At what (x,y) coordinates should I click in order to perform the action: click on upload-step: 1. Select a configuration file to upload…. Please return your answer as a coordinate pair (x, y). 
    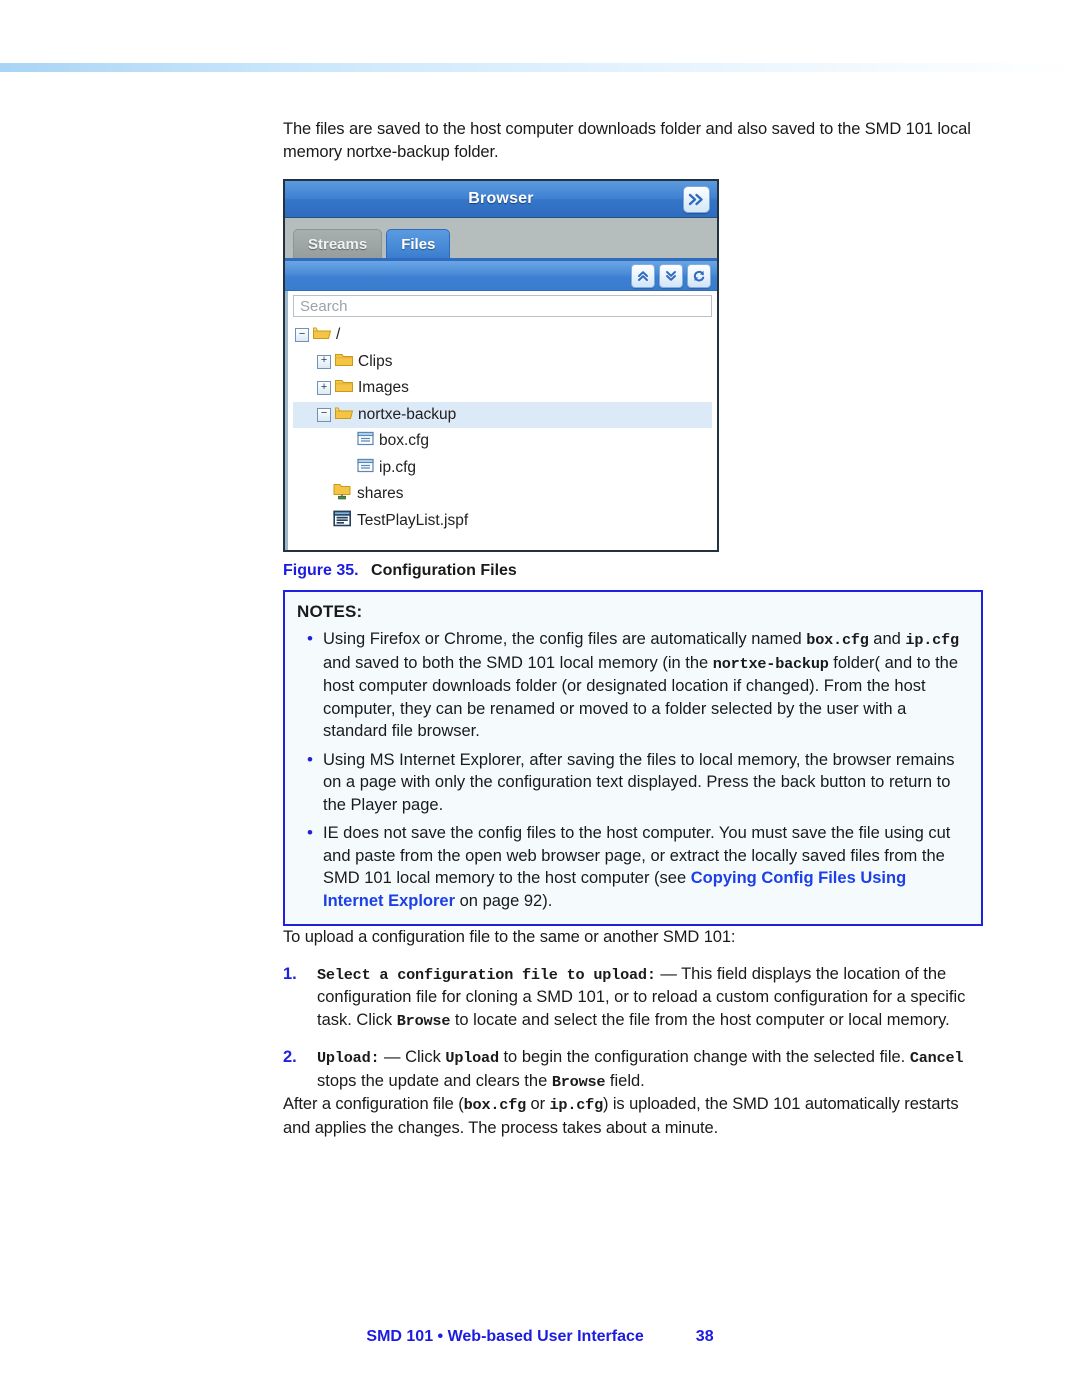
    Looking at the image, I should click on (633, 998).